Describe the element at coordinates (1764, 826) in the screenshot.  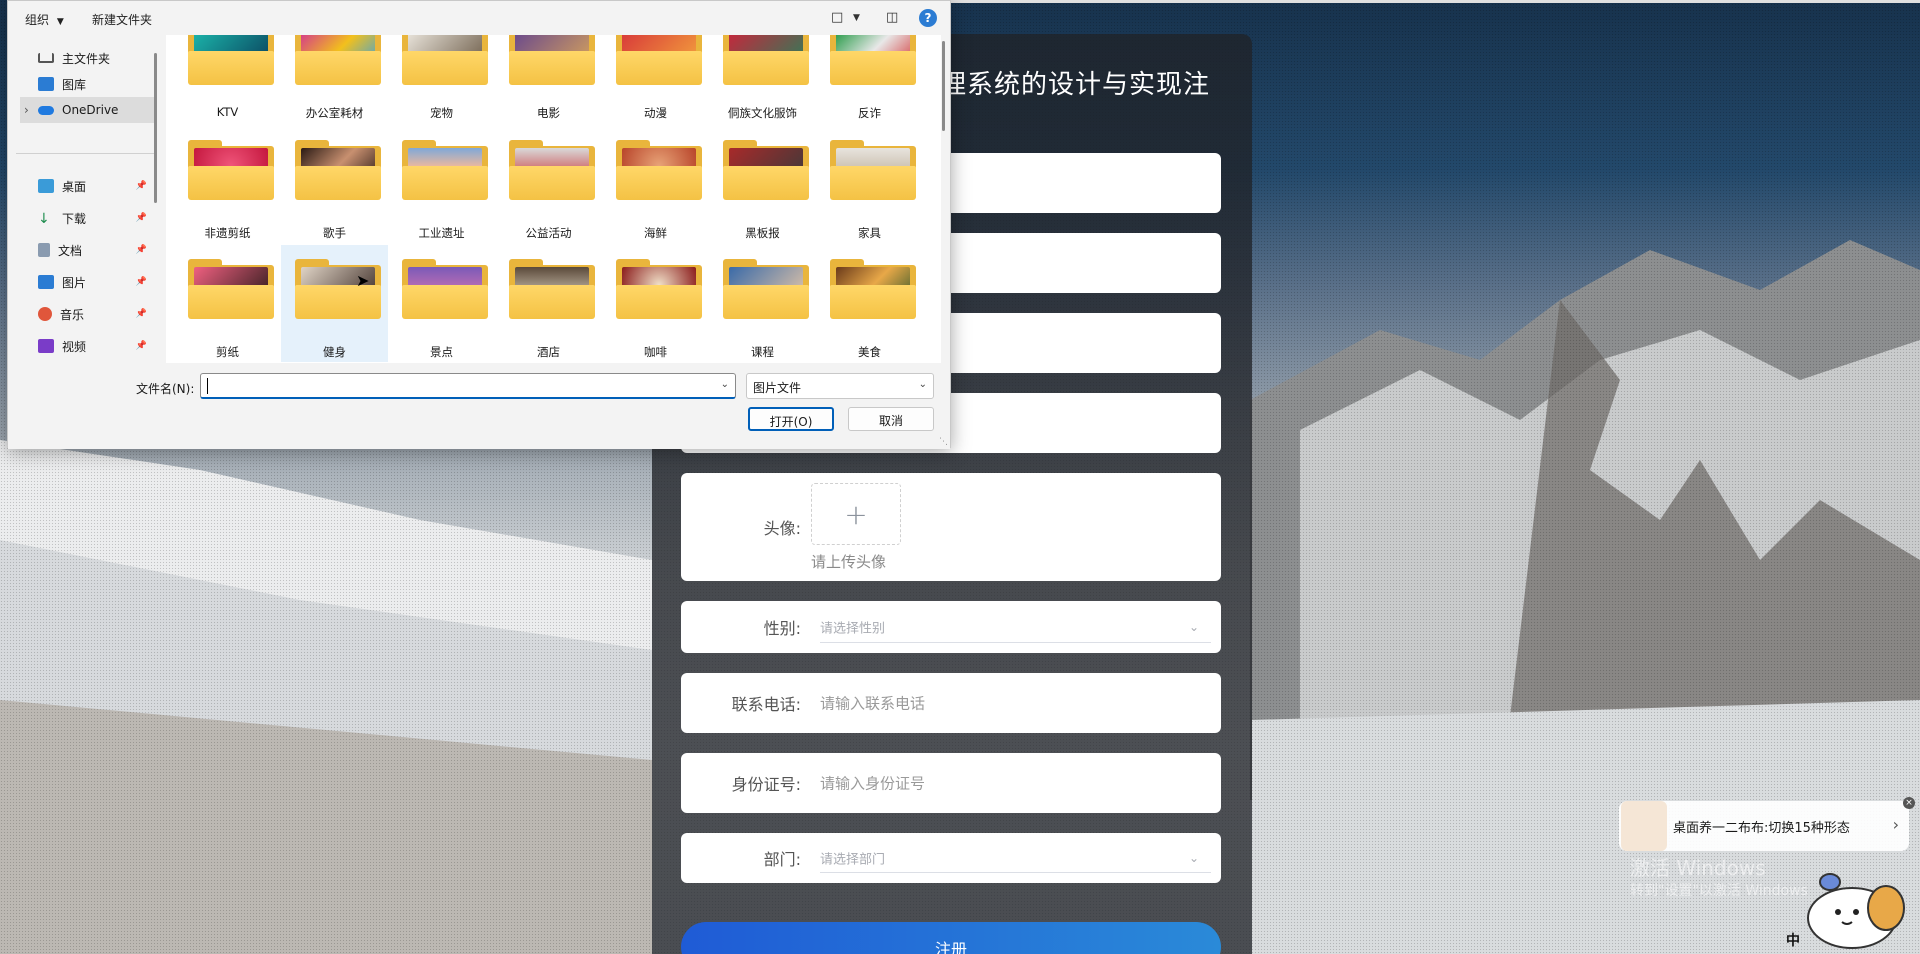
I see `desktop-pet-notification: 桌面养一二布布:切换15种形态 ›` at that location.